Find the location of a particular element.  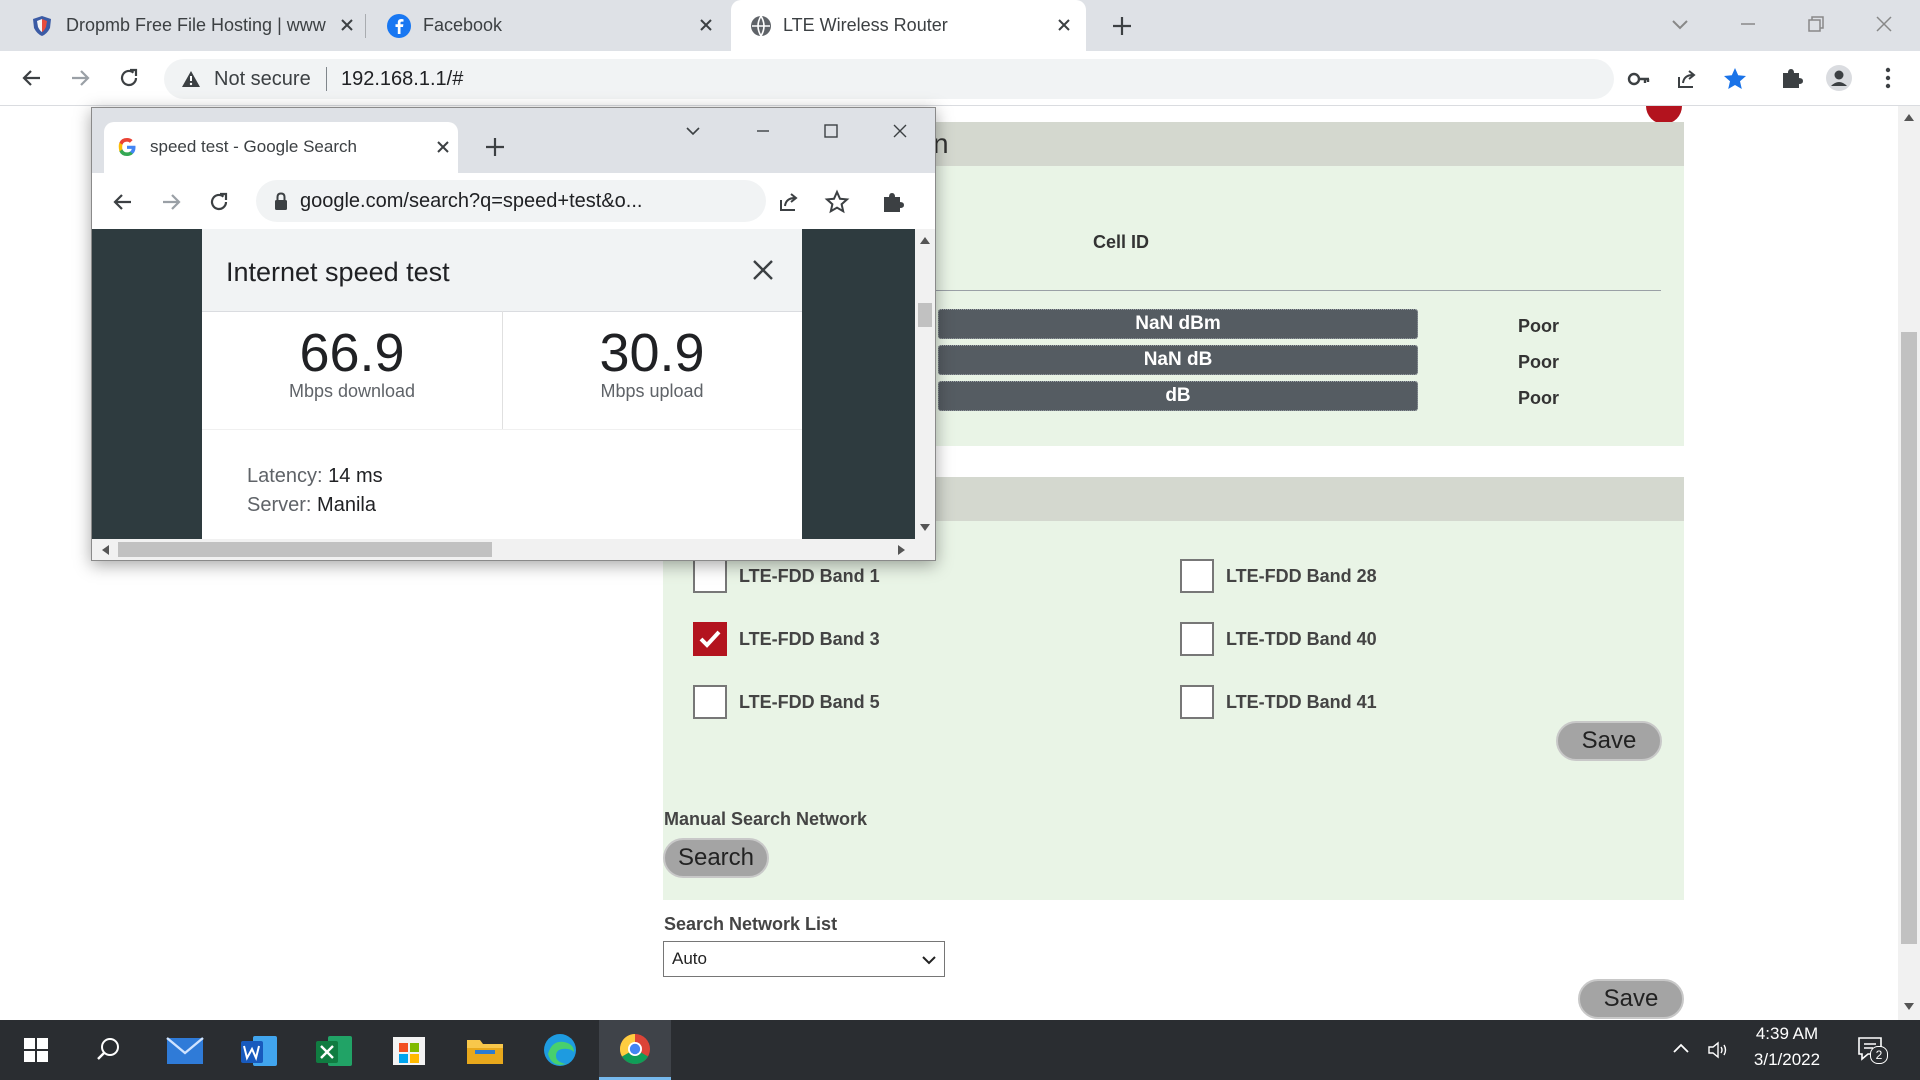

band-41-checkbox is located at coordinates (1197, 702).